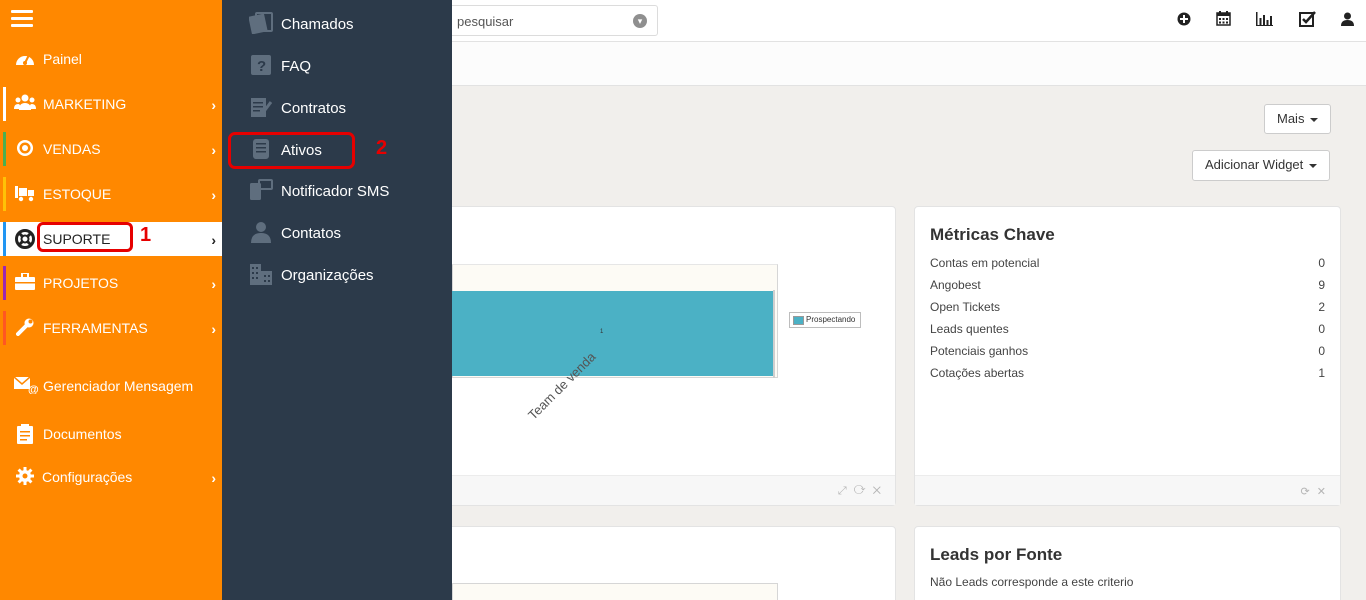 This screenshot has height=600, width=1366. I want to click on document-icon, so click(25, 434).